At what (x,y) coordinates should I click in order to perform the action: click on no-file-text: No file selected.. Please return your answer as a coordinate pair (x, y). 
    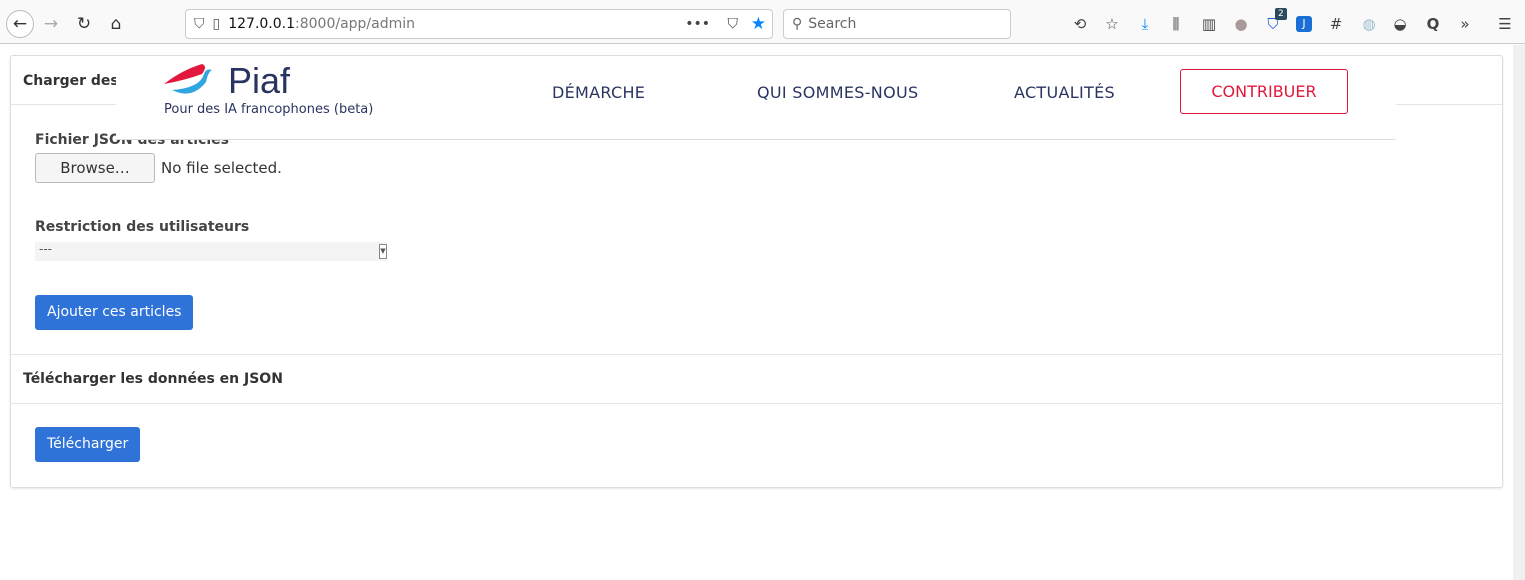
    Looking at the image, I should click on (221, 168).